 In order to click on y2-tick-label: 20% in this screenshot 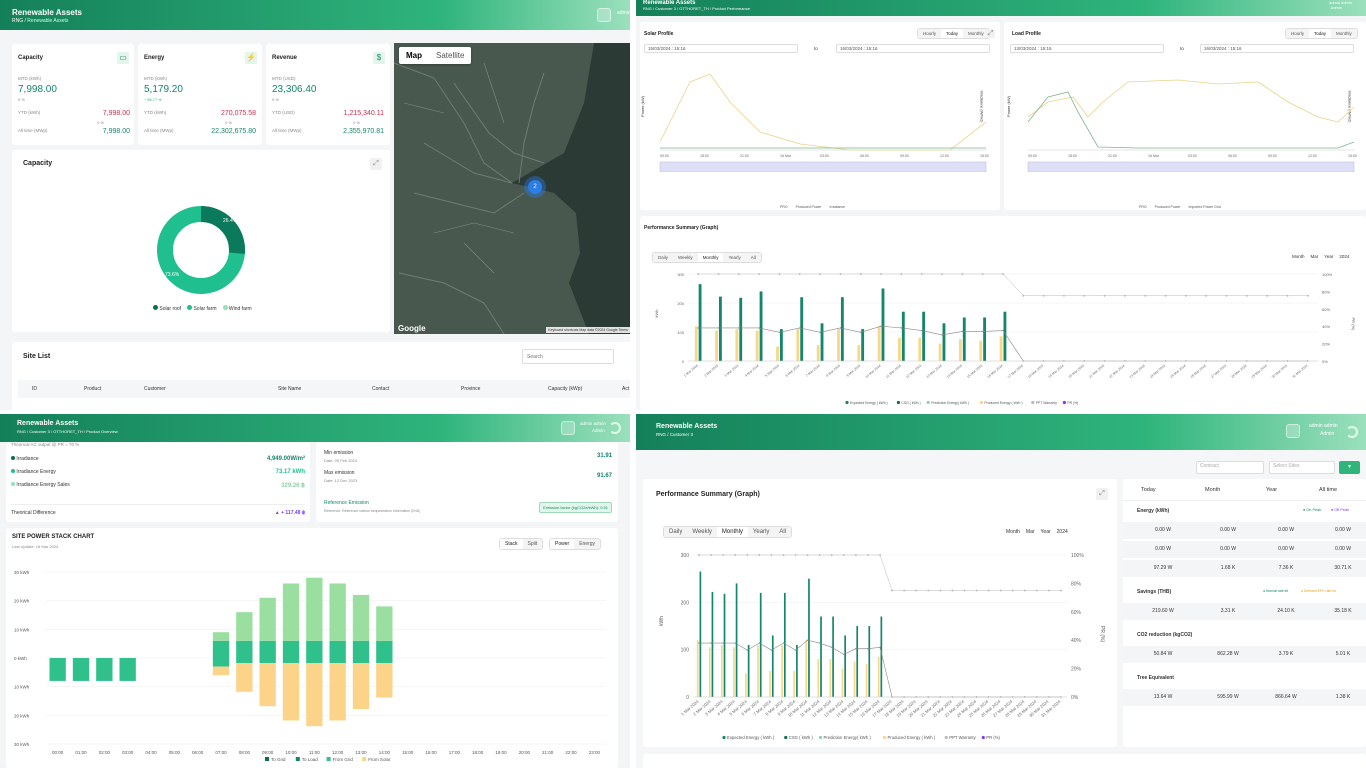, I will do `click(1076, 670)`.